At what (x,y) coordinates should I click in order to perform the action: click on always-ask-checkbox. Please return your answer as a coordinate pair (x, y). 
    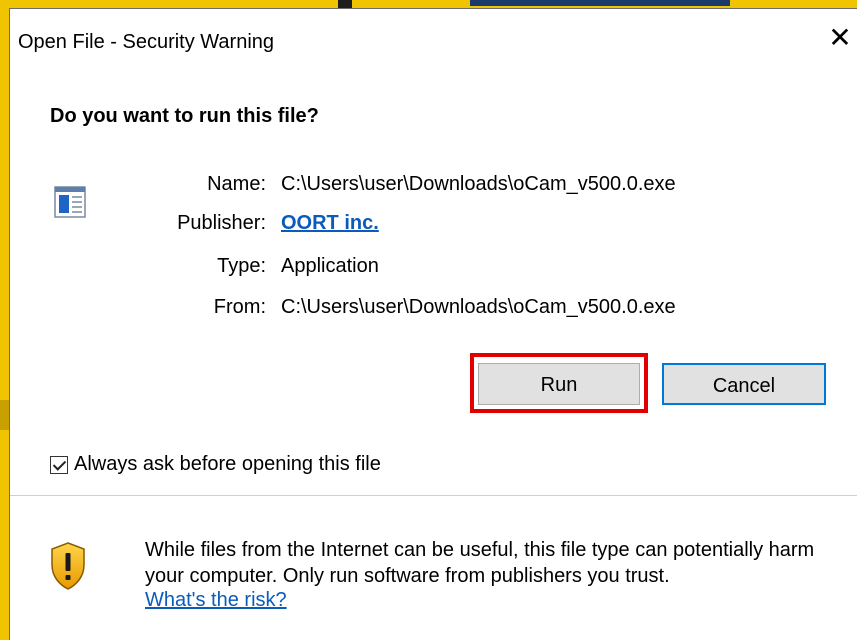
    Looking at the image, I should click on (59, 464).